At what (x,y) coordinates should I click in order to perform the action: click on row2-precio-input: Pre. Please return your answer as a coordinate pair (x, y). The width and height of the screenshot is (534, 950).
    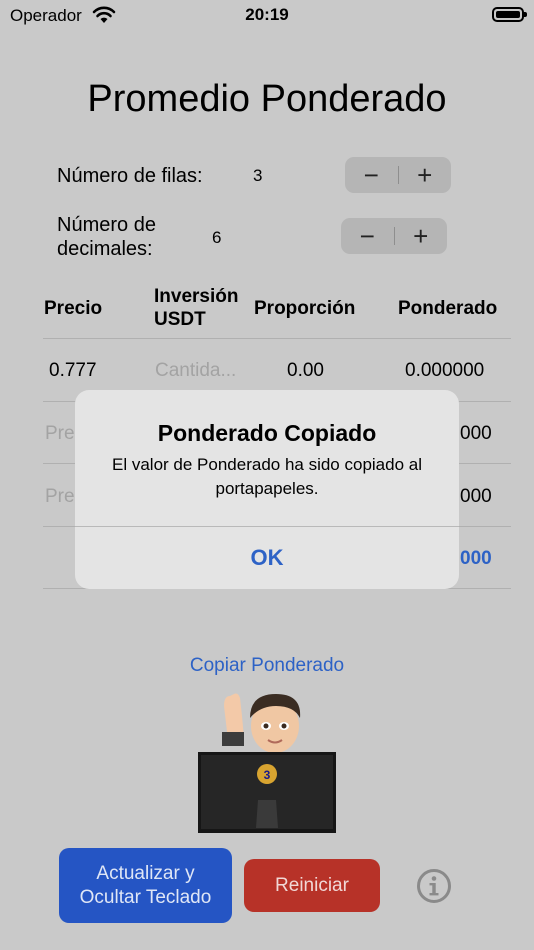
    Looking at the image, I should click on (60, 434).